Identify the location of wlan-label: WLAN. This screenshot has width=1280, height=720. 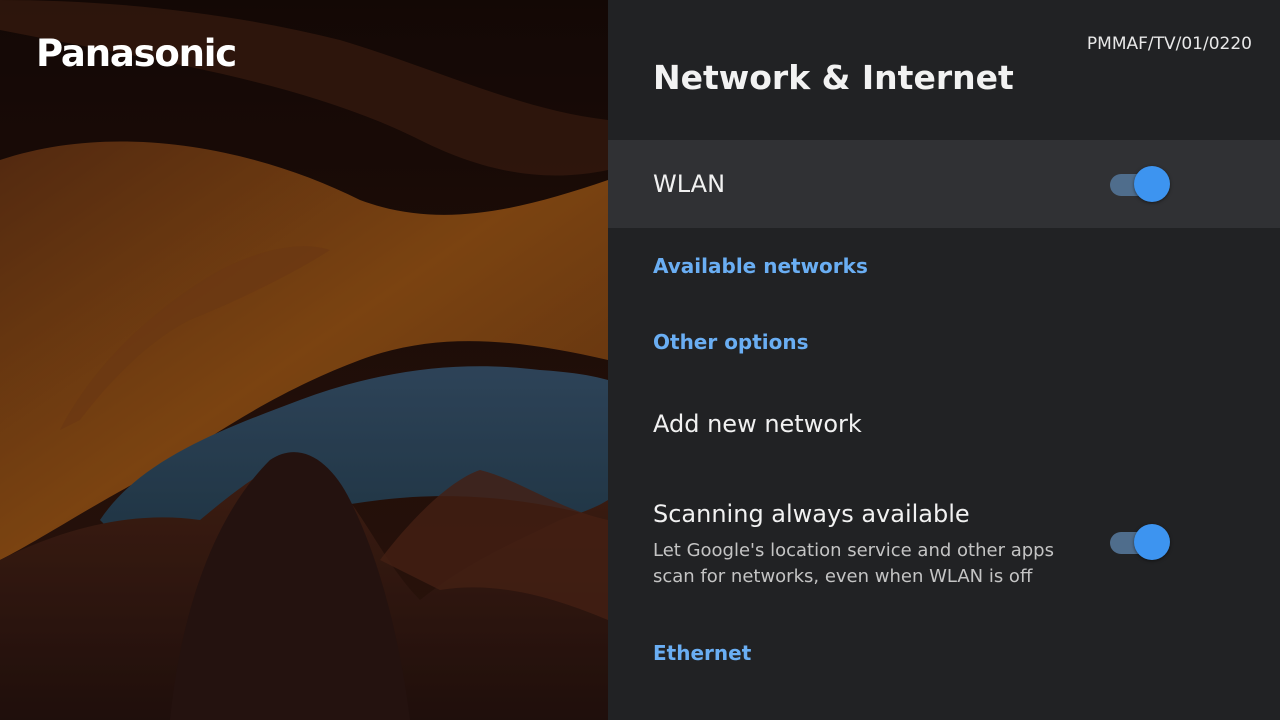
(689, 184).